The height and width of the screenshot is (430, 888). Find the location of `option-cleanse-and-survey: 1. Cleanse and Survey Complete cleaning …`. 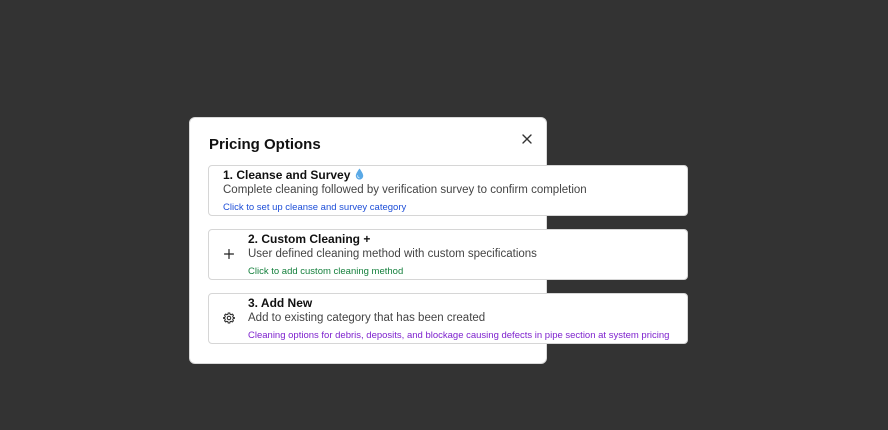

option-cleanse-and-survey: 1. Cleanse and Survey Complete cleaning … is located at coordinates (448, 190).